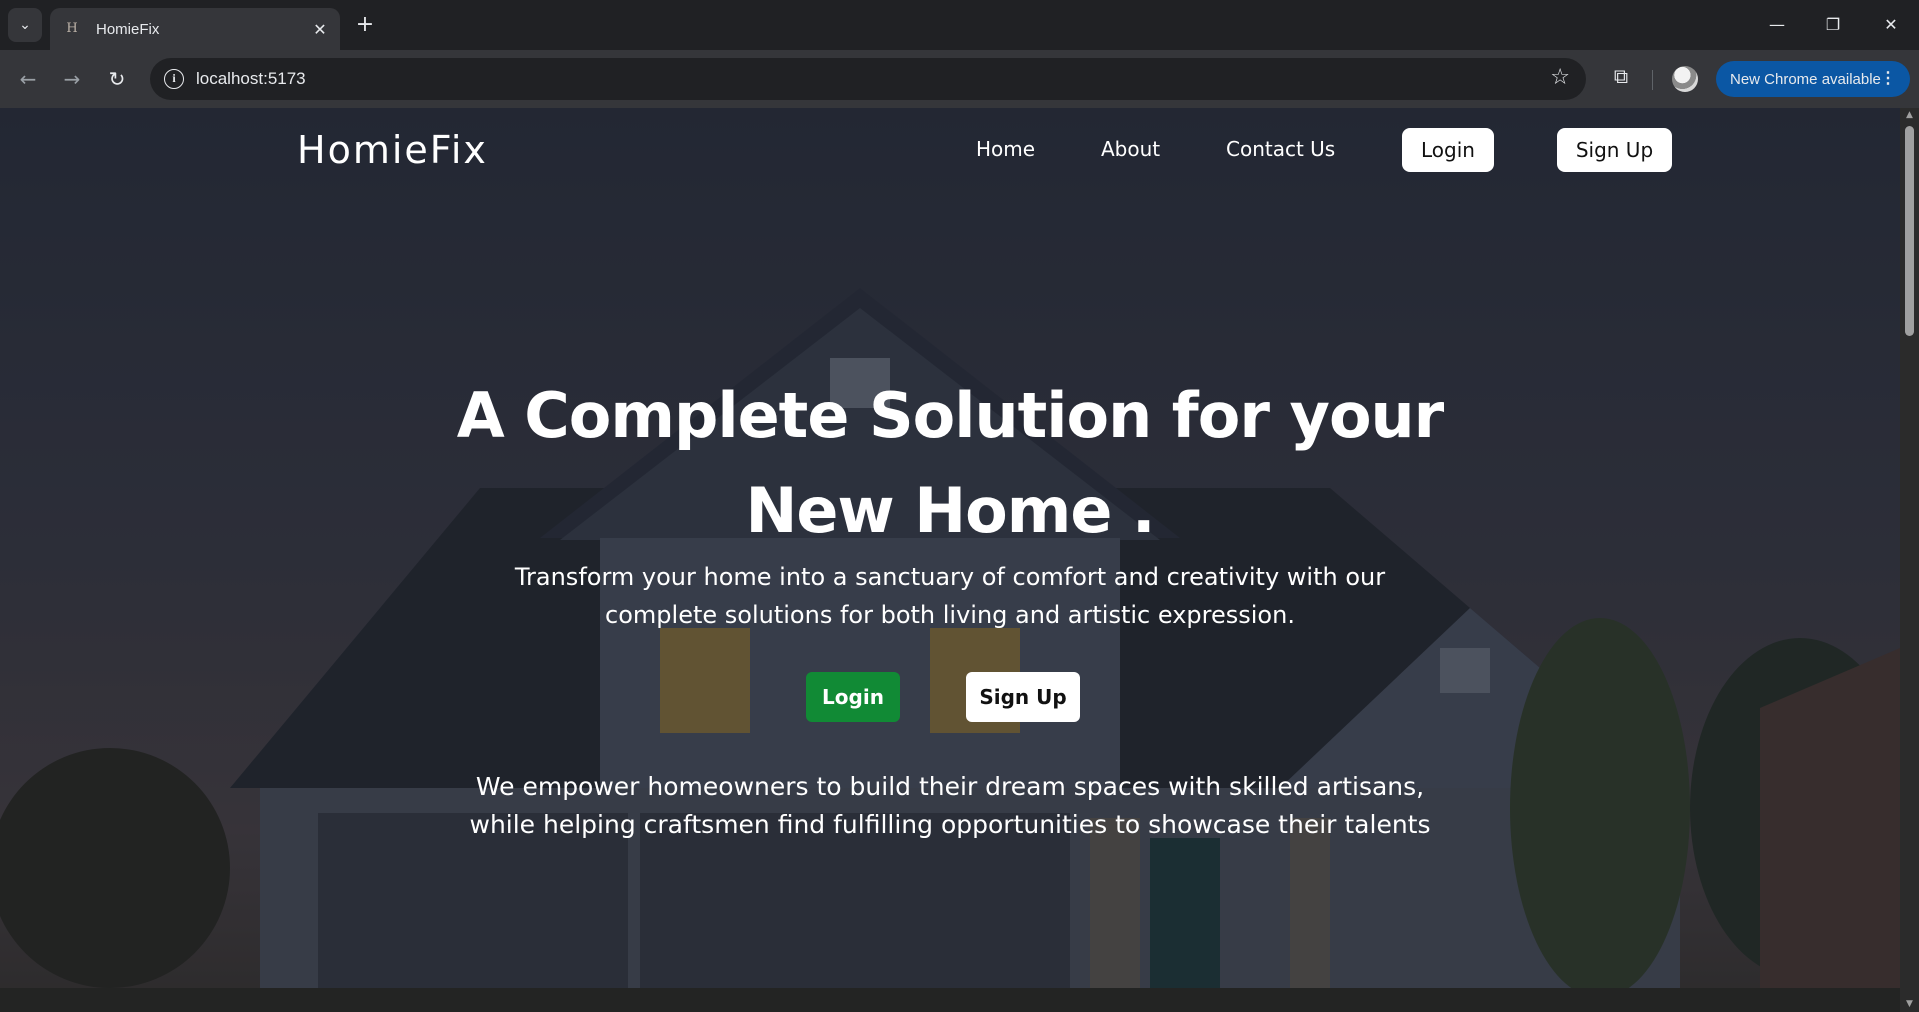 The height and width of the screenshot is (1012, 1919). Describe the element at coordinates (1777, 25) in the screenshot. I see `minimize-icon: —` at that location.